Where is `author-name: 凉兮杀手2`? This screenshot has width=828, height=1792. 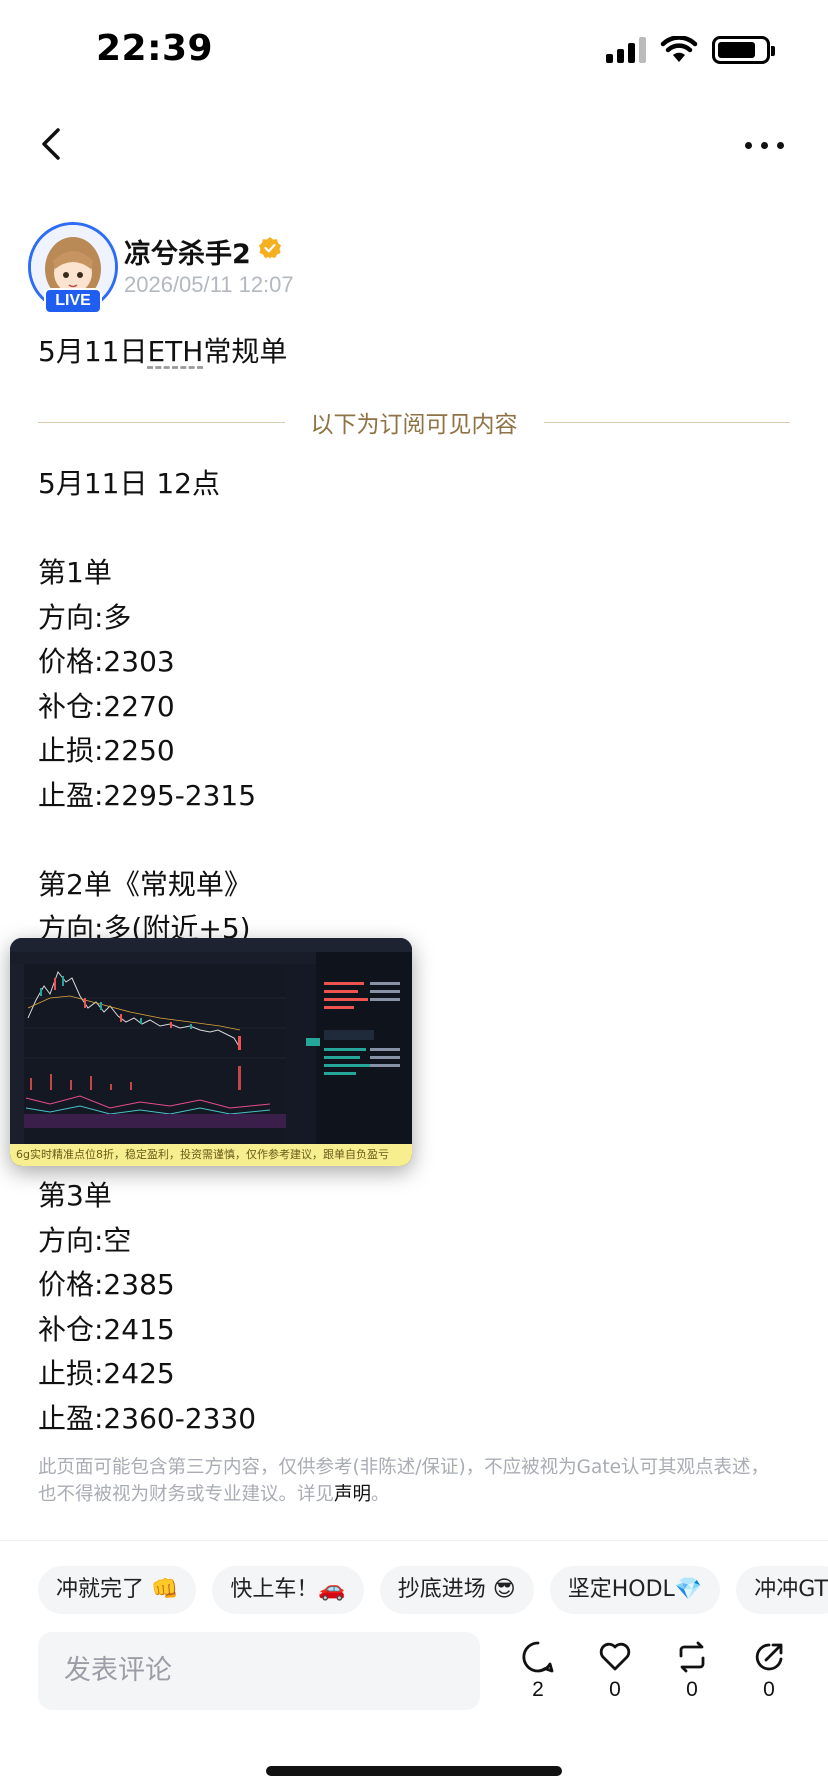
author-name: 凉兮杀手2 is located at coordinates (187, 251).